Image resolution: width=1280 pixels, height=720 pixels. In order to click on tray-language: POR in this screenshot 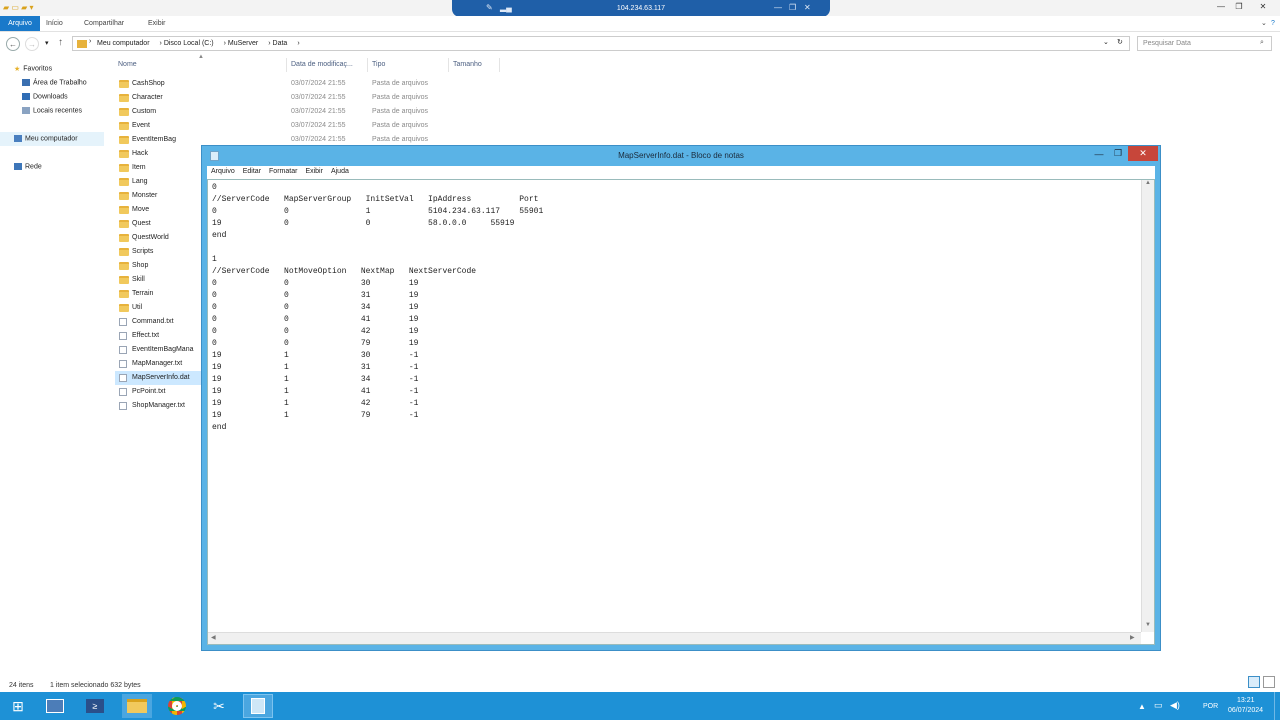, I will do `click(1210, 706)`.